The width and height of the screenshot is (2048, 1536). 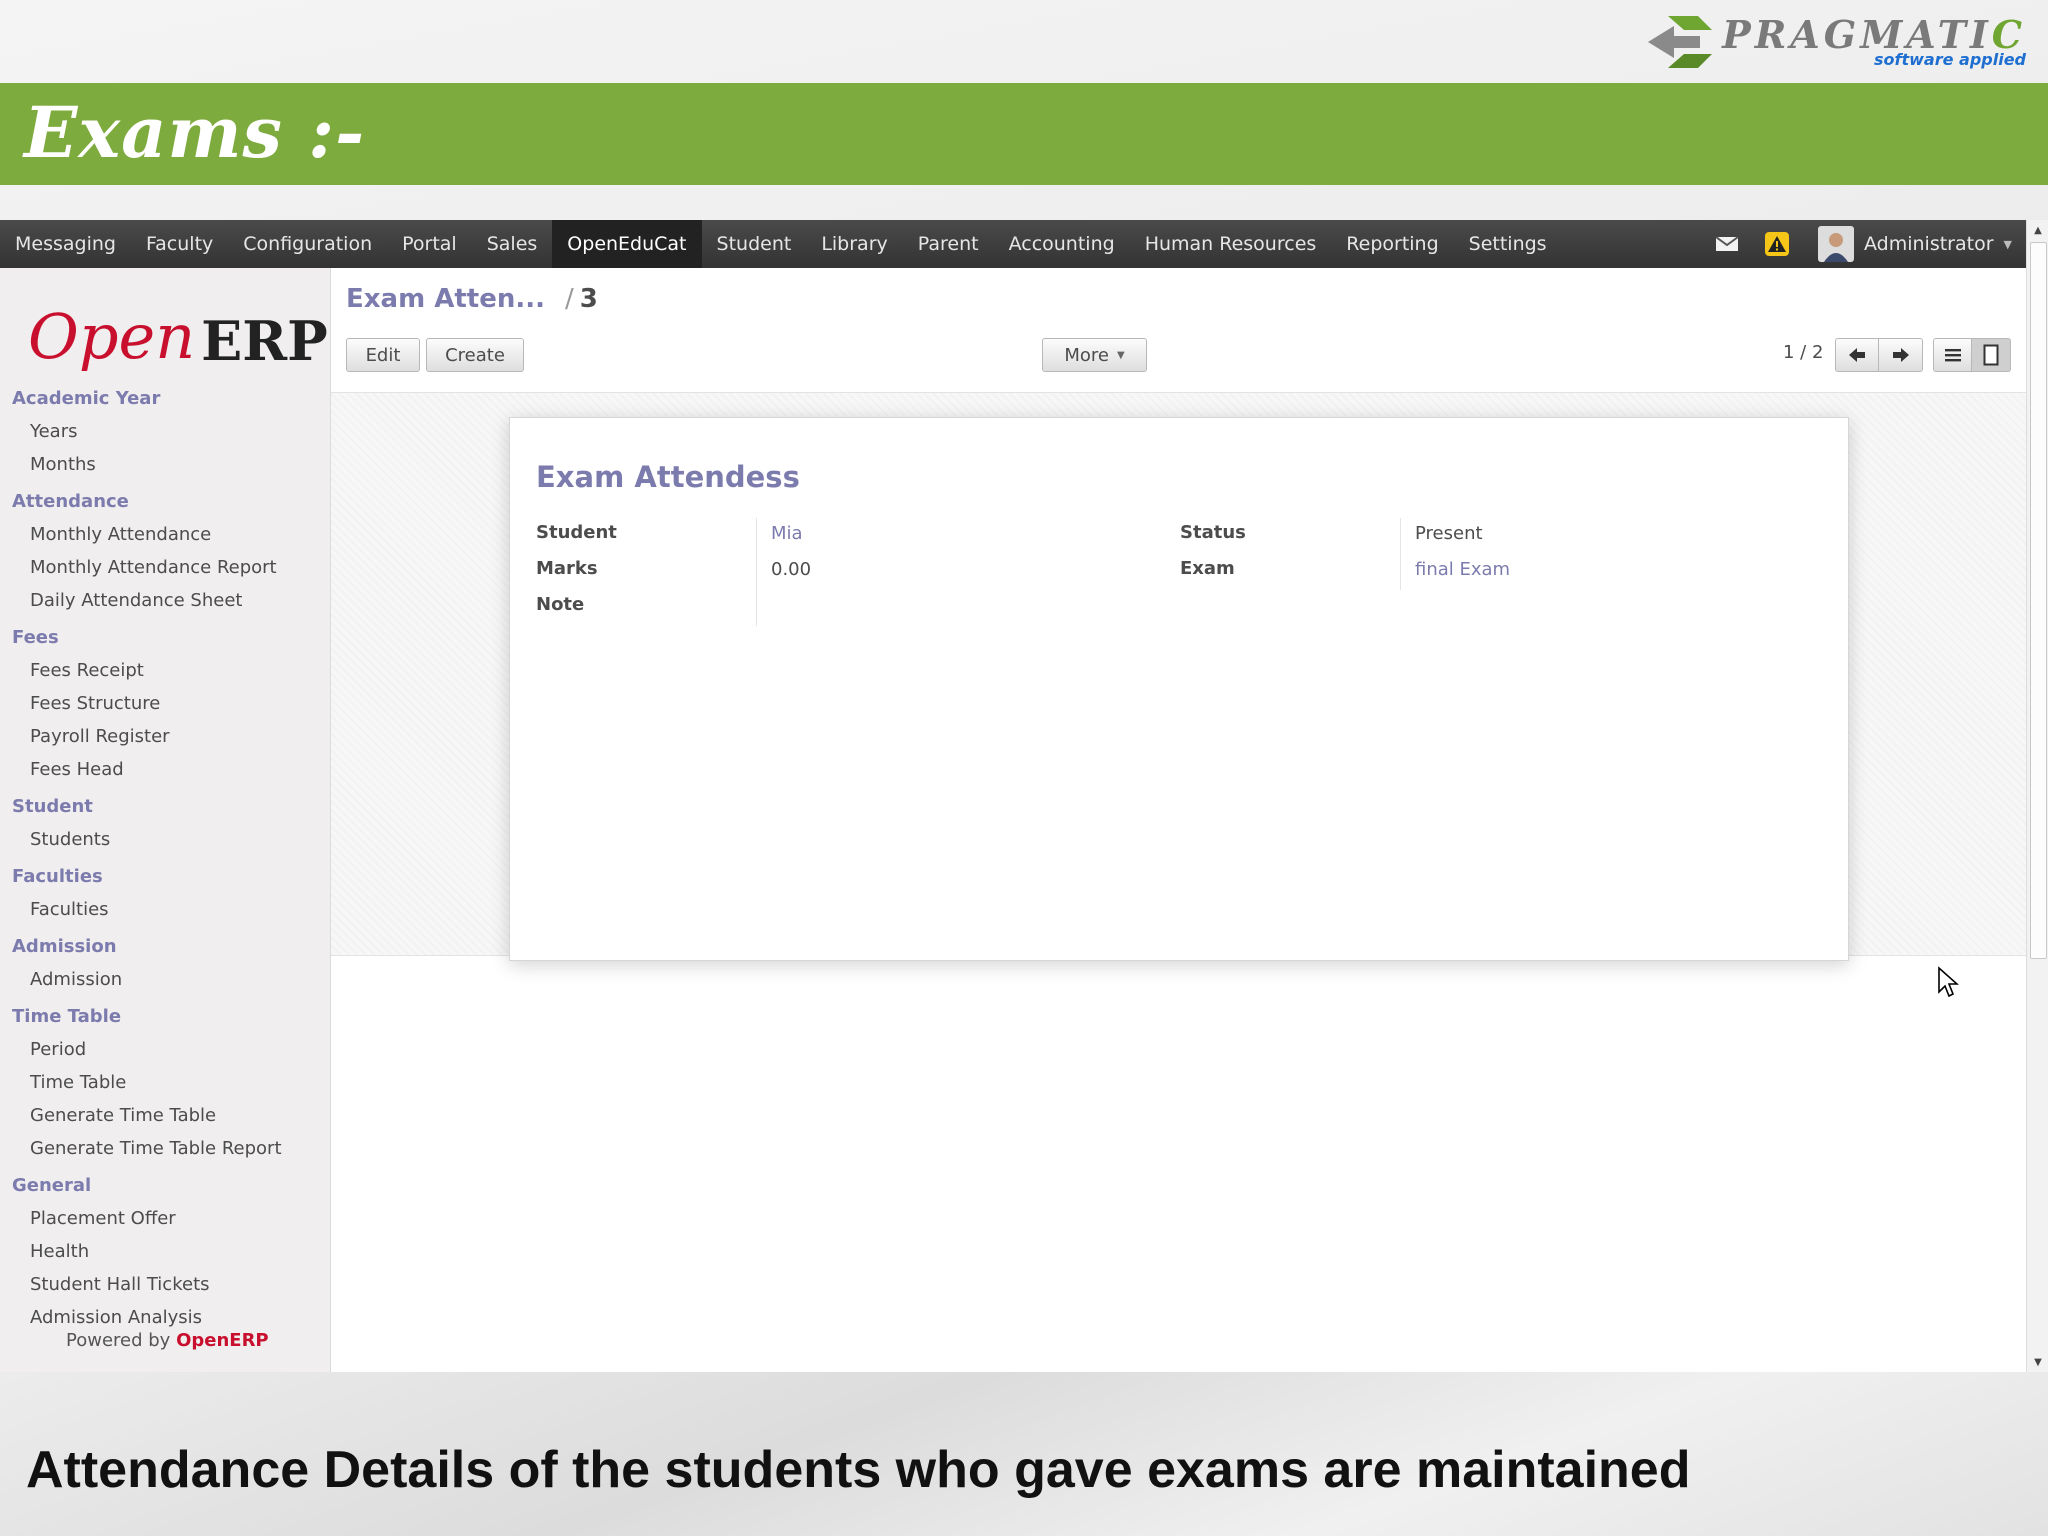 I want to click on sidebar-item-health: Health, so click(x=165, y=1251).